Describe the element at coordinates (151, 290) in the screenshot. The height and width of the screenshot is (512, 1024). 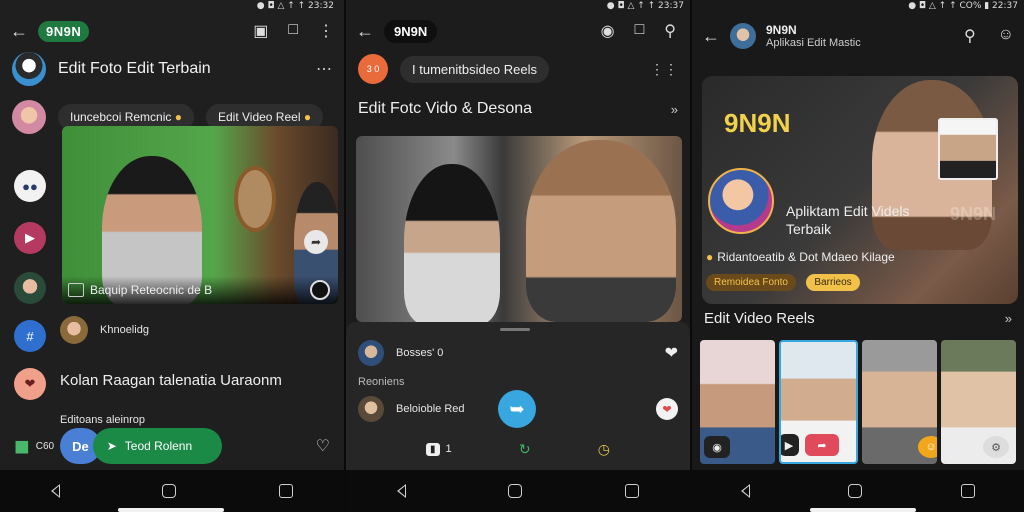
I see `photo-caption: Baquip Reteocnic de B` at that location.